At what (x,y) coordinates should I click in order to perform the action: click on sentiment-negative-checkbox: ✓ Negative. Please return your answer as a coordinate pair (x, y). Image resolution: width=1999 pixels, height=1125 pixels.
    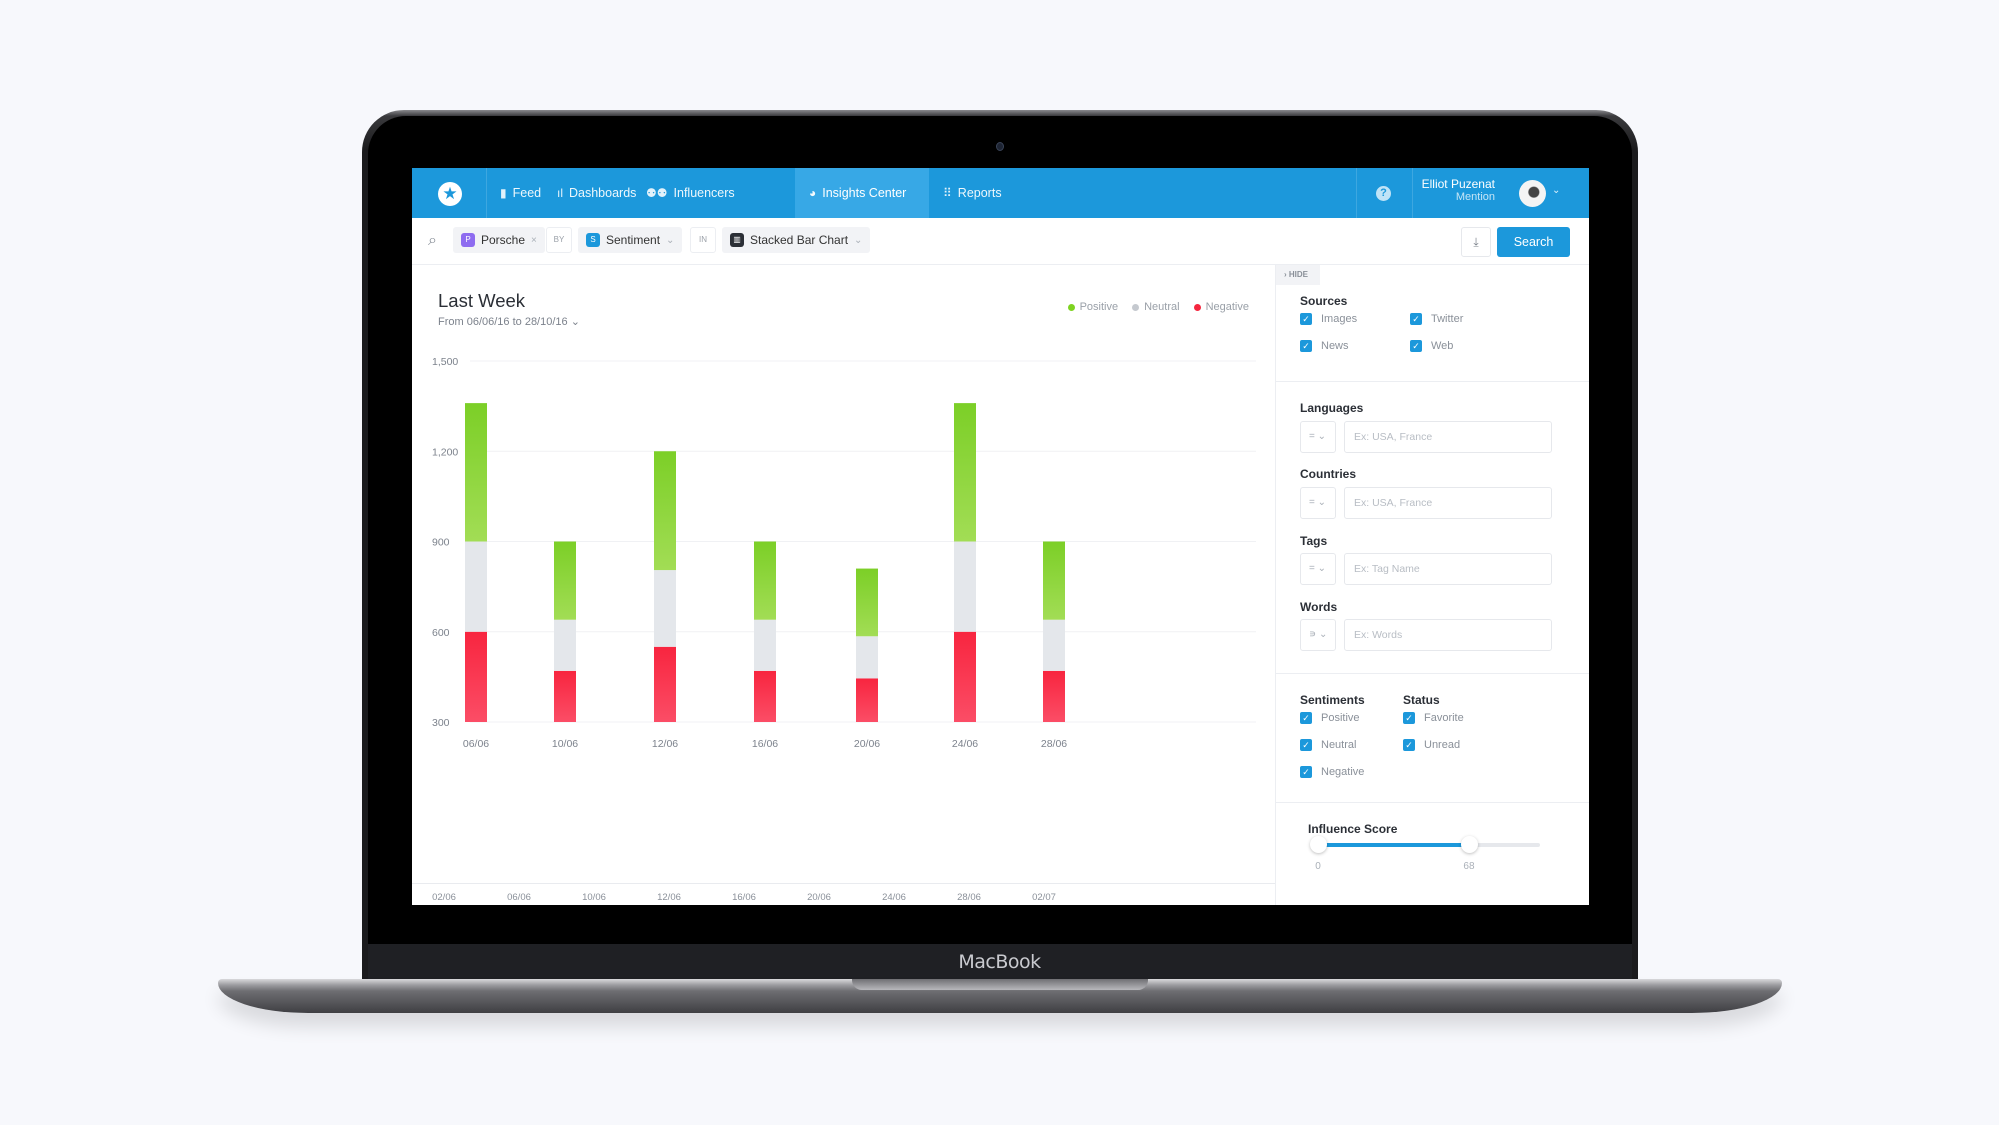
    Looking at the image, I should click on (1332, 772).